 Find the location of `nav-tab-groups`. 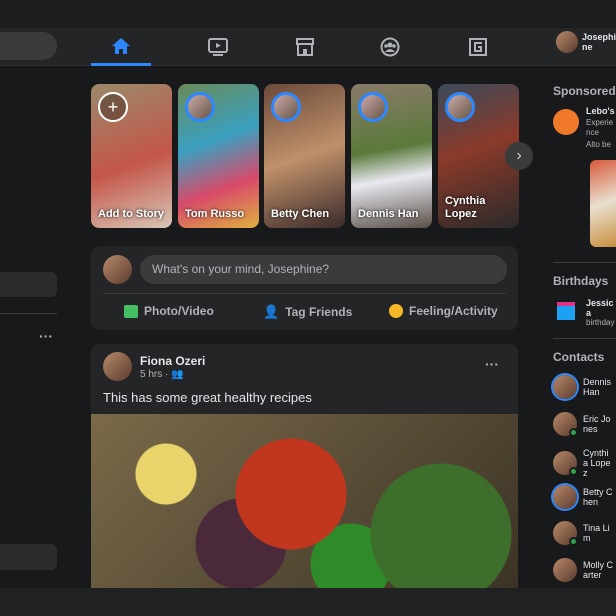

nav-tab-groups is located at coordinates (390, 47).